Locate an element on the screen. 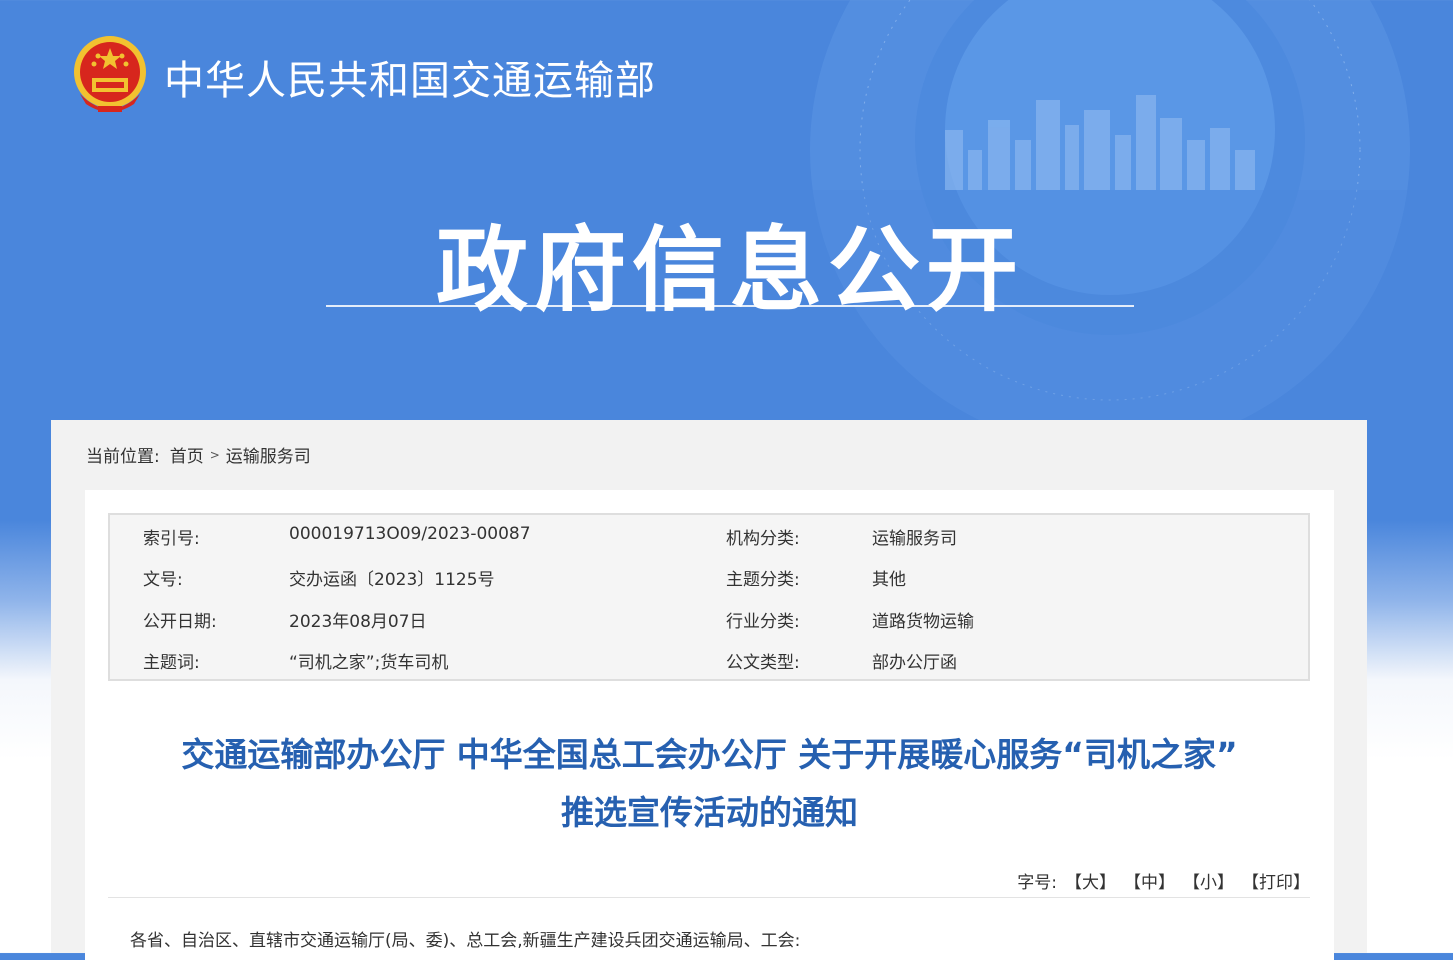 This screenshot has width=1453, height=960. meta-value-org: 运输服务司 is located at coordinates (914, 539).